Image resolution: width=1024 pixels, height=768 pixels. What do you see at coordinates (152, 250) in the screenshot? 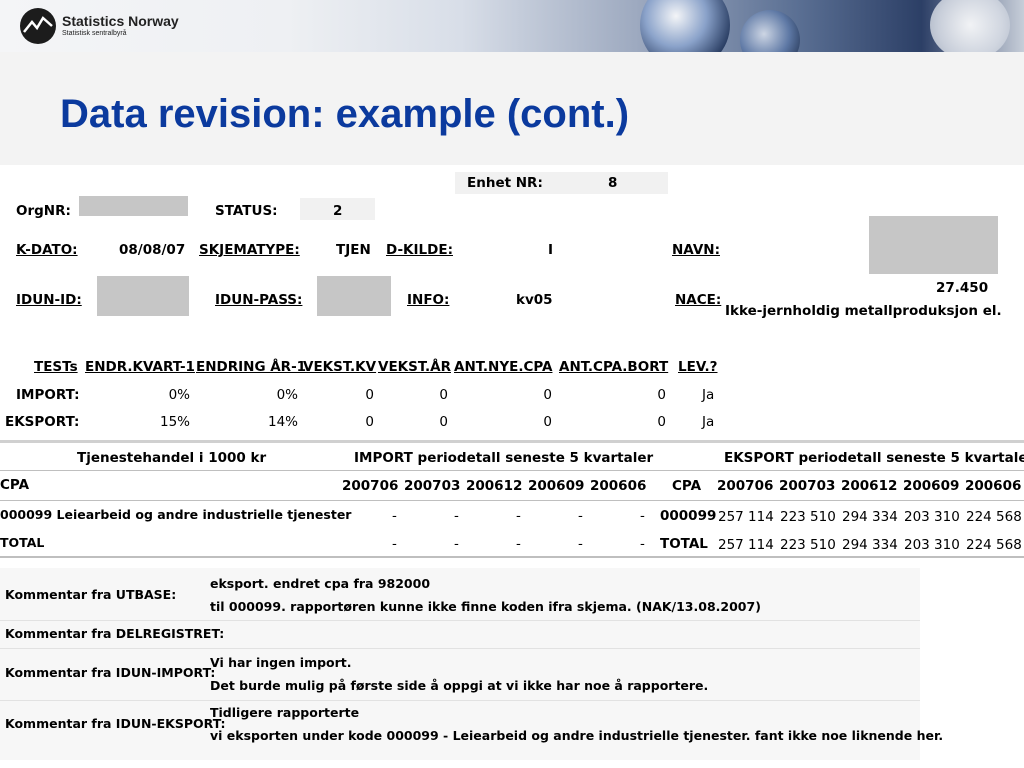
I see `kdato-value: 08/08/07` at bounding box center [152, 250].